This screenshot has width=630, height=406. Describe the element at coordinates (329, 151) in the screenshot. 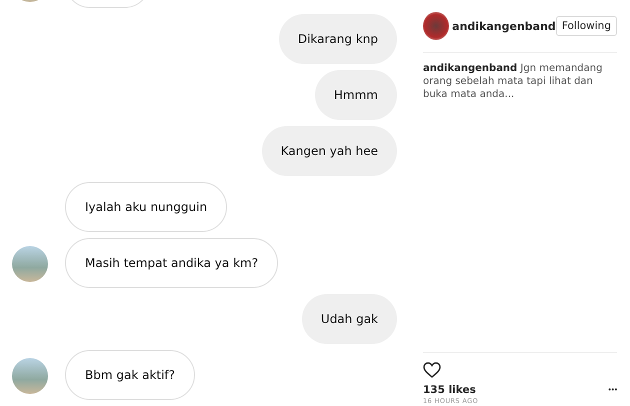

I see `message-bubble: Kangen yah hee` at that location.